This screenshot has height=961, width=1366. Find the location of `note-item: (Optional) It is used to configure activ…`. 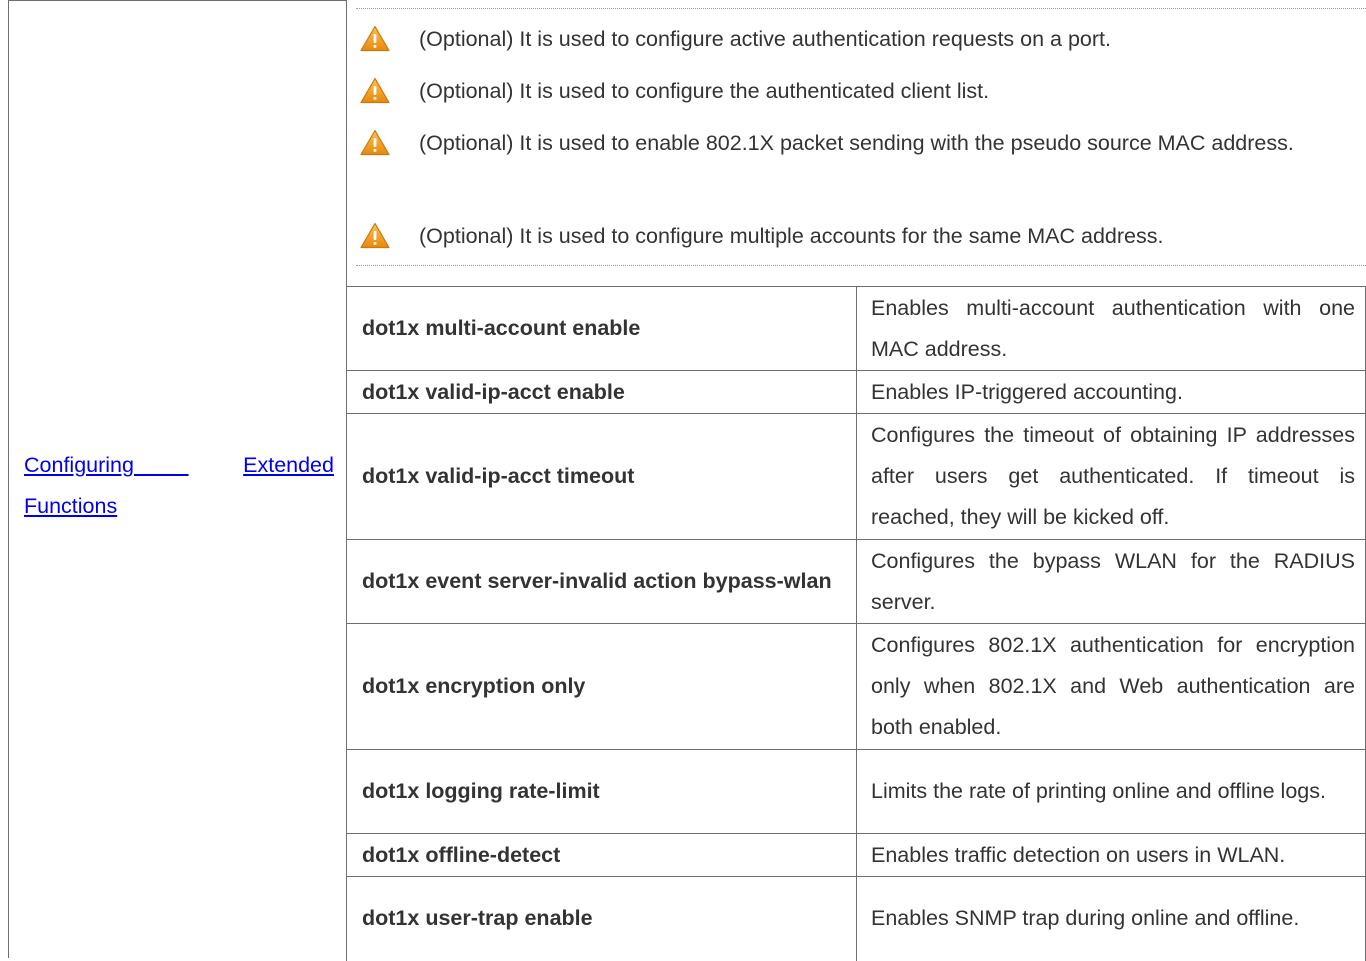

note-item: (Optional) It is used to configure activ… is located at coordinates (856, 39).